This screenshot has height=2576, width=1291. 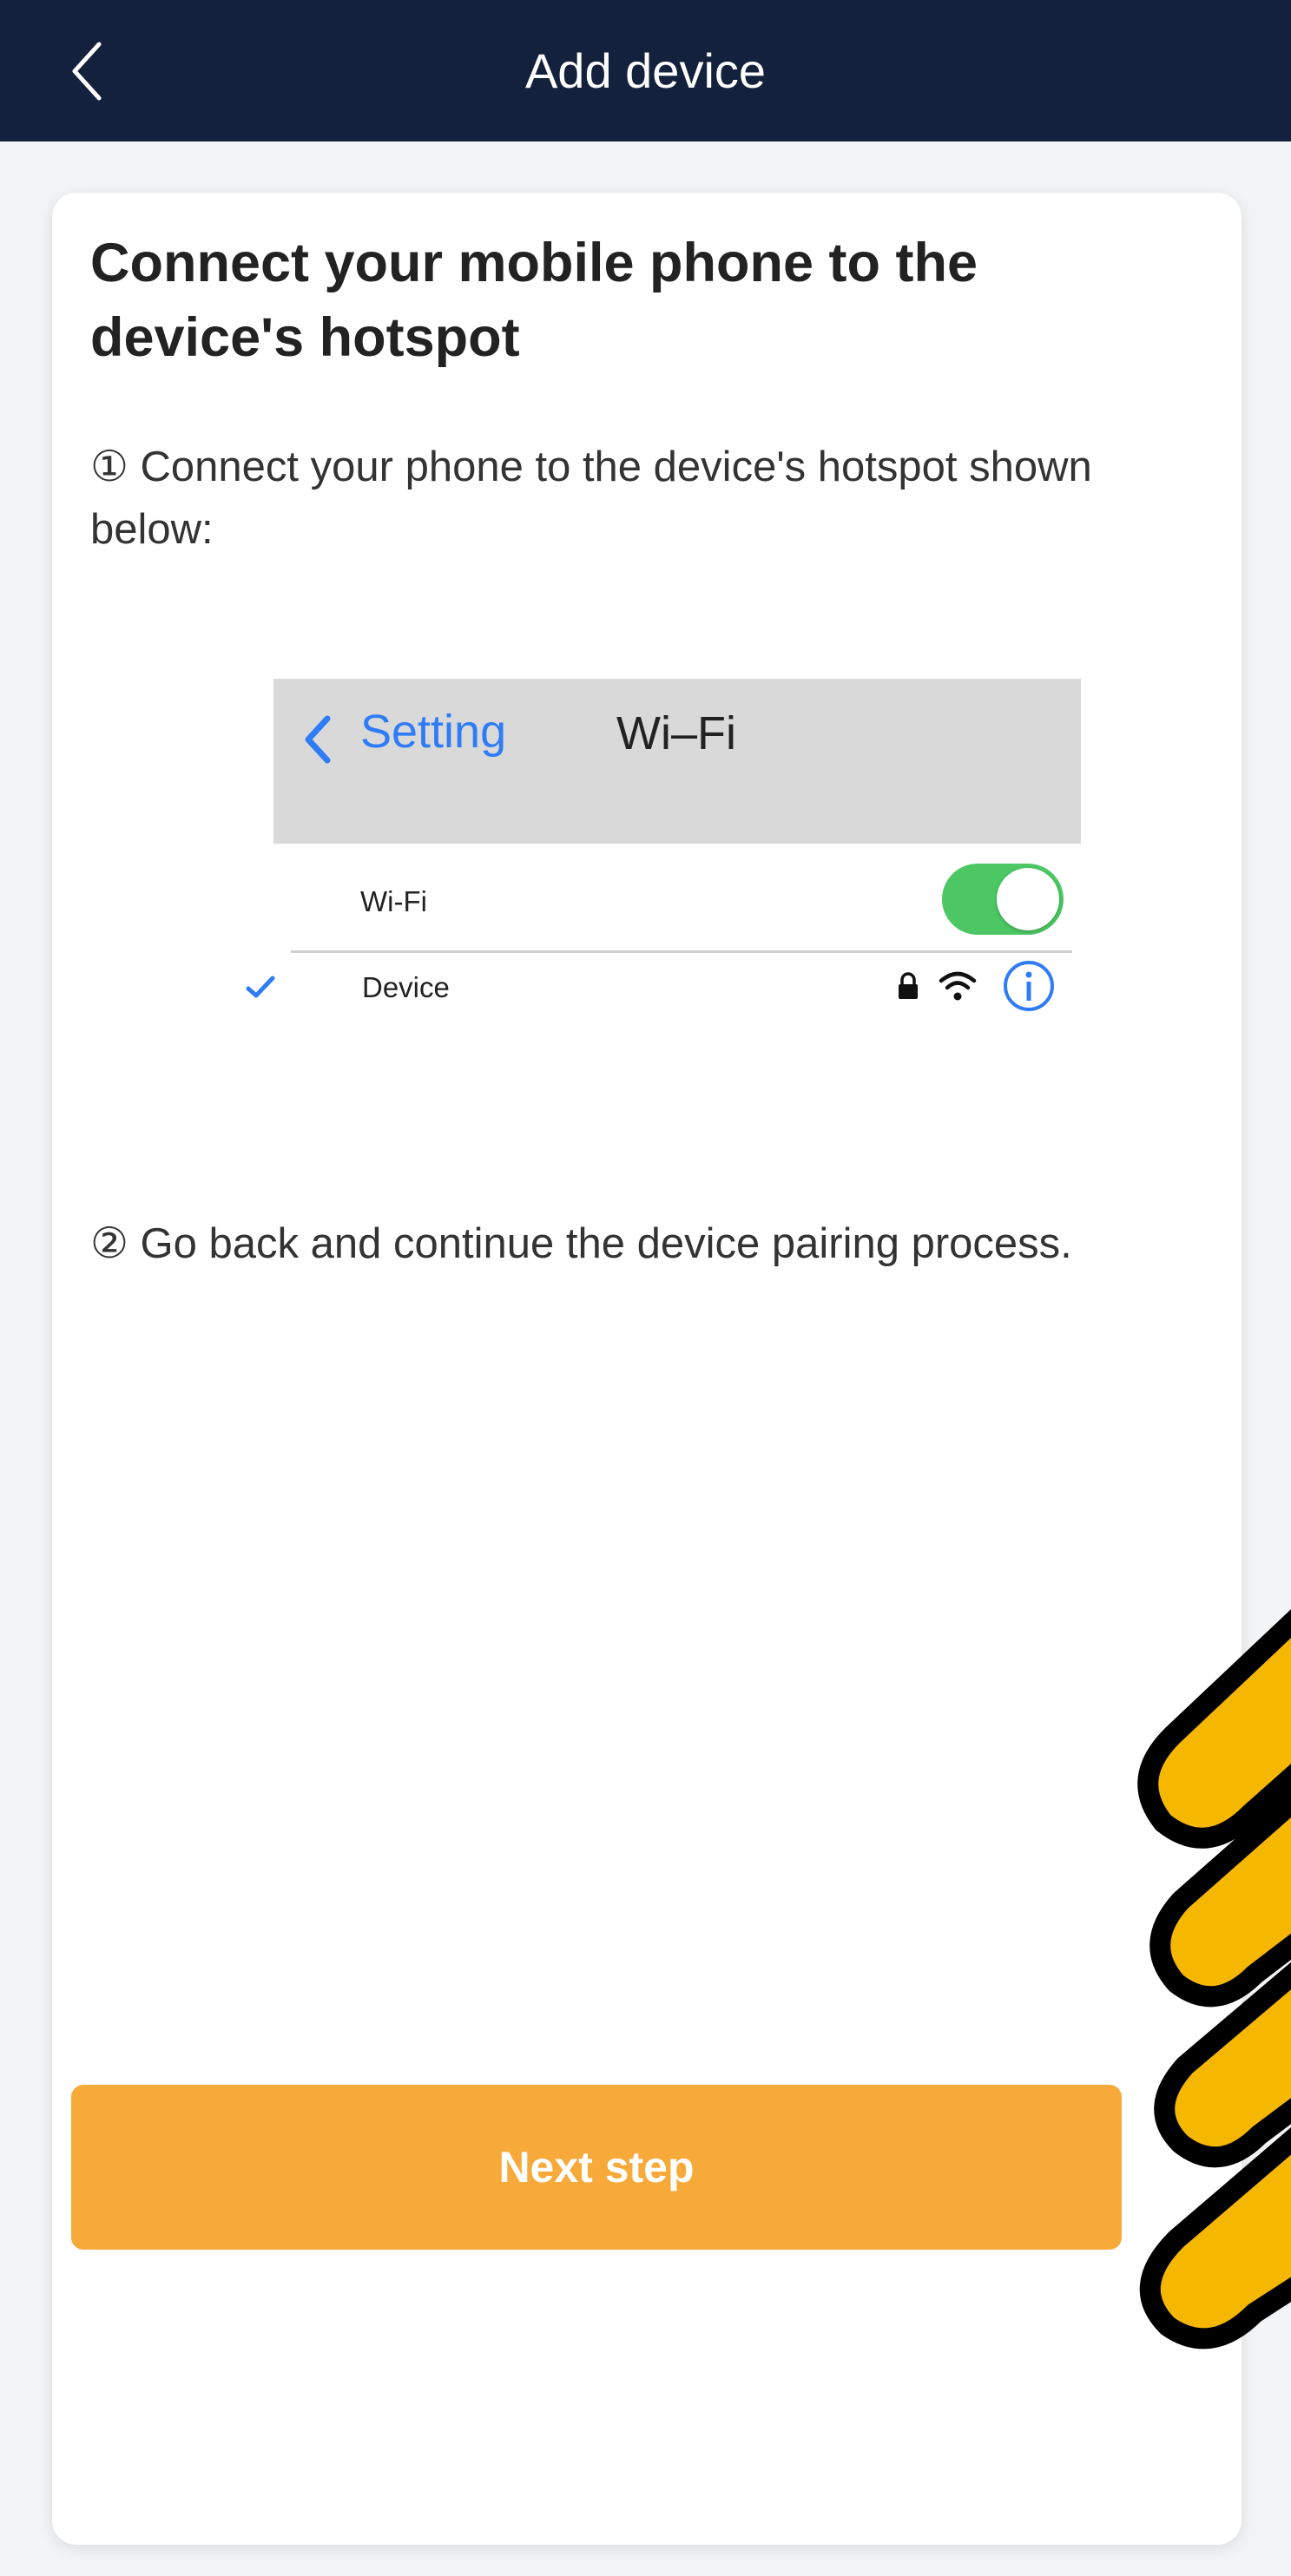 What do you see at coordinates (676, 733) in the screenshot?
I see `wifi-screen-title: Wi–Fi` at bounding box center [676, 733].